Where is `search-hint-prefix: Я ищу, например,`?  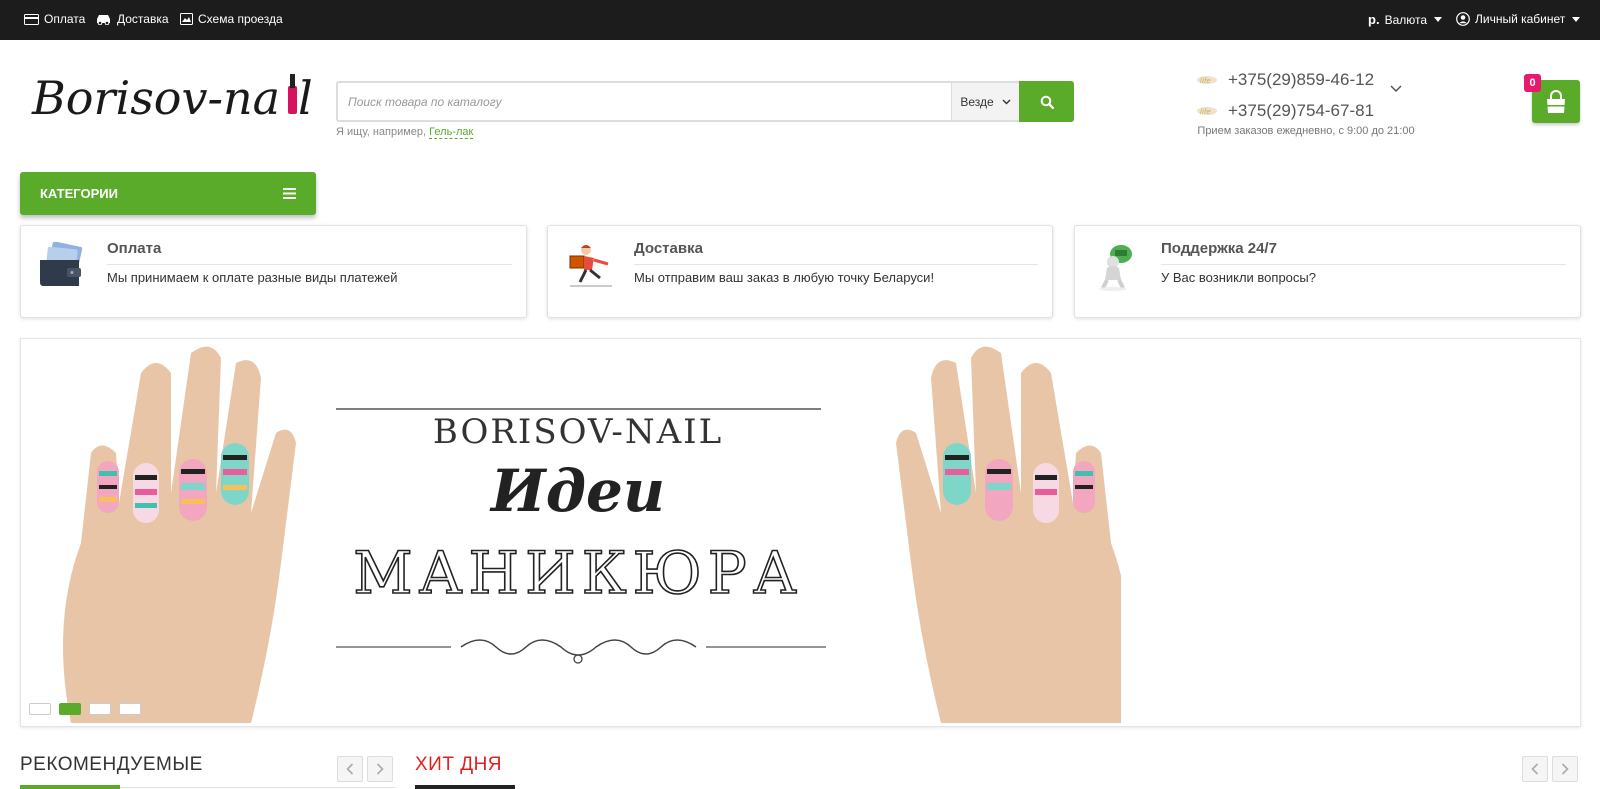 search-hint-prefix: Я ищу, например, is located at coordinates (381, 132).